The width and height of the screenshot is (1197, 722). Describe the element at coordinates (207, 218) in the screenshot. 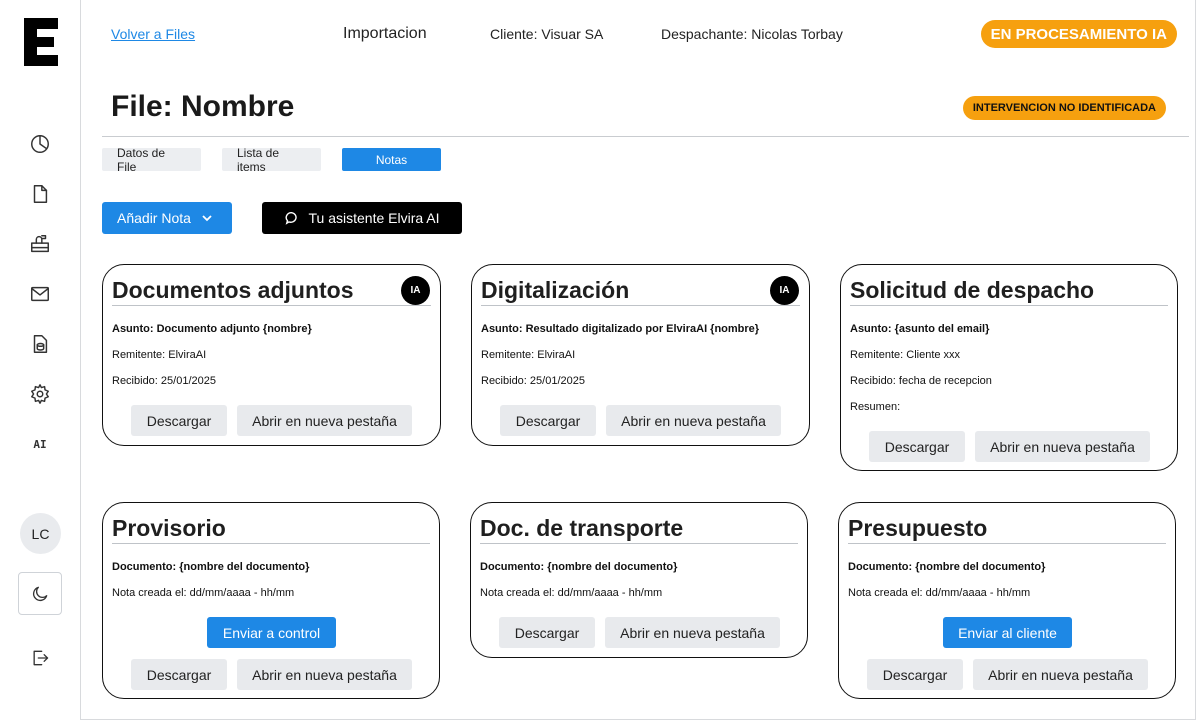

I see `chevron-down-icon` at that location.